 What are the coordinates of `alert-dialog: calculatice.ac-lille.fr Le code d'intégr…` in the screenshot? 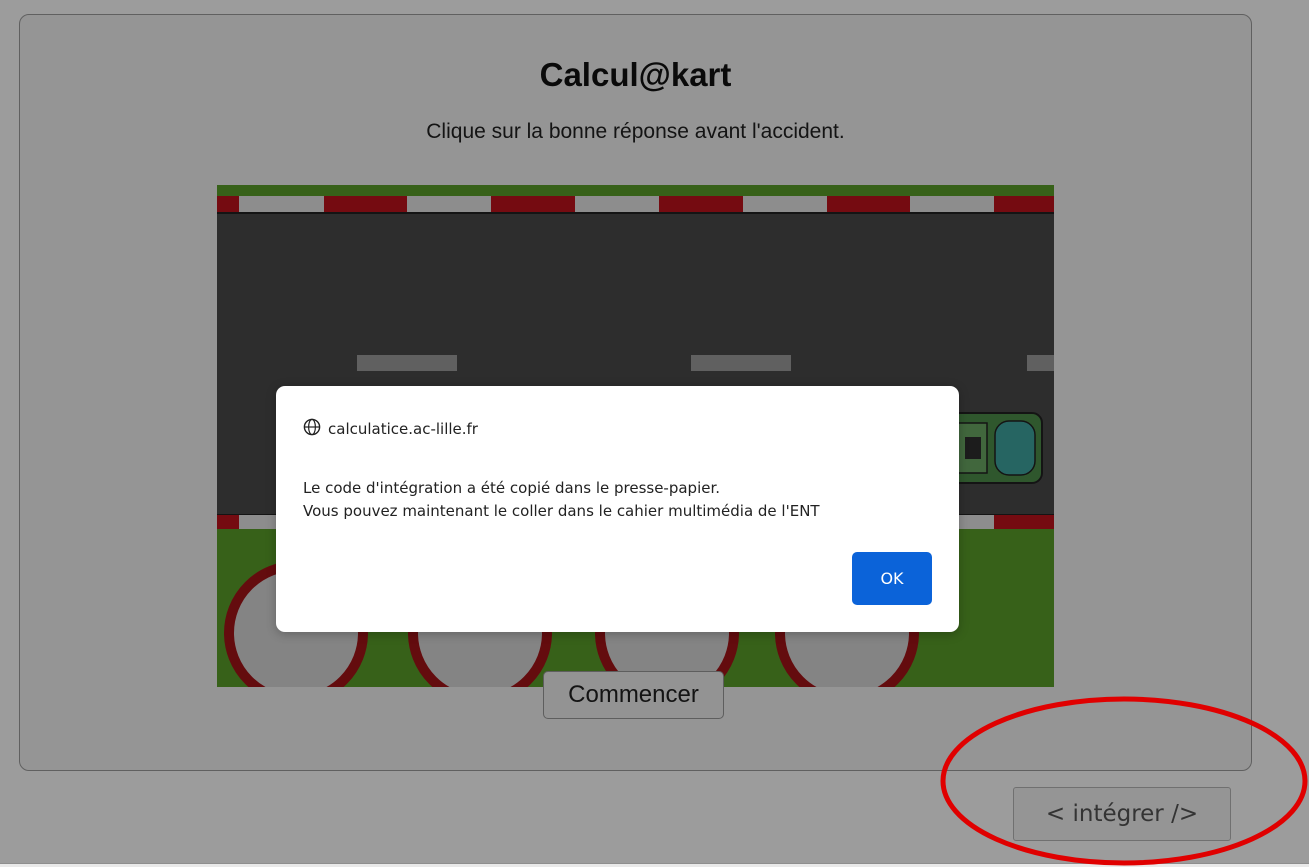 It's located at (617, 509).